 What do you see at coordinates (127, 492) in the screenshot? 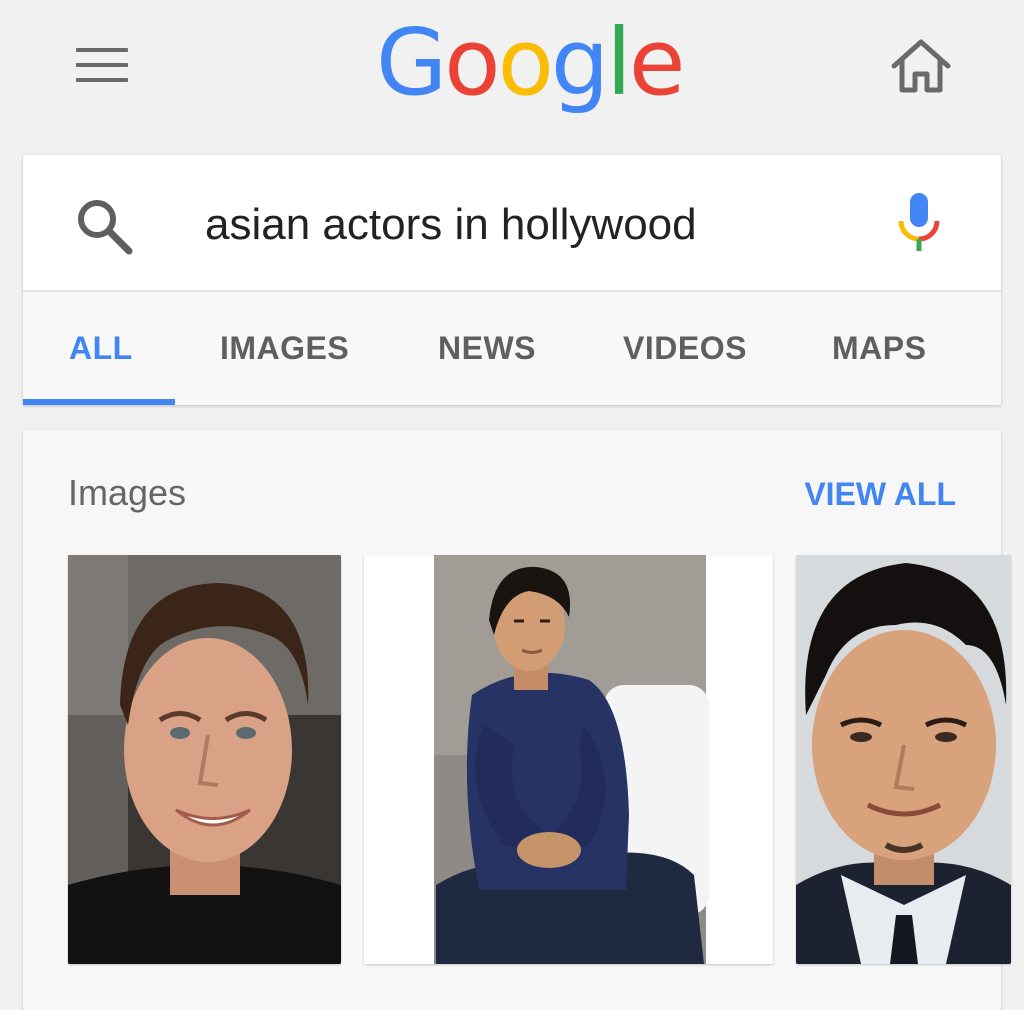
I see `images-section-title: Images` at bounding box center [127, 492].